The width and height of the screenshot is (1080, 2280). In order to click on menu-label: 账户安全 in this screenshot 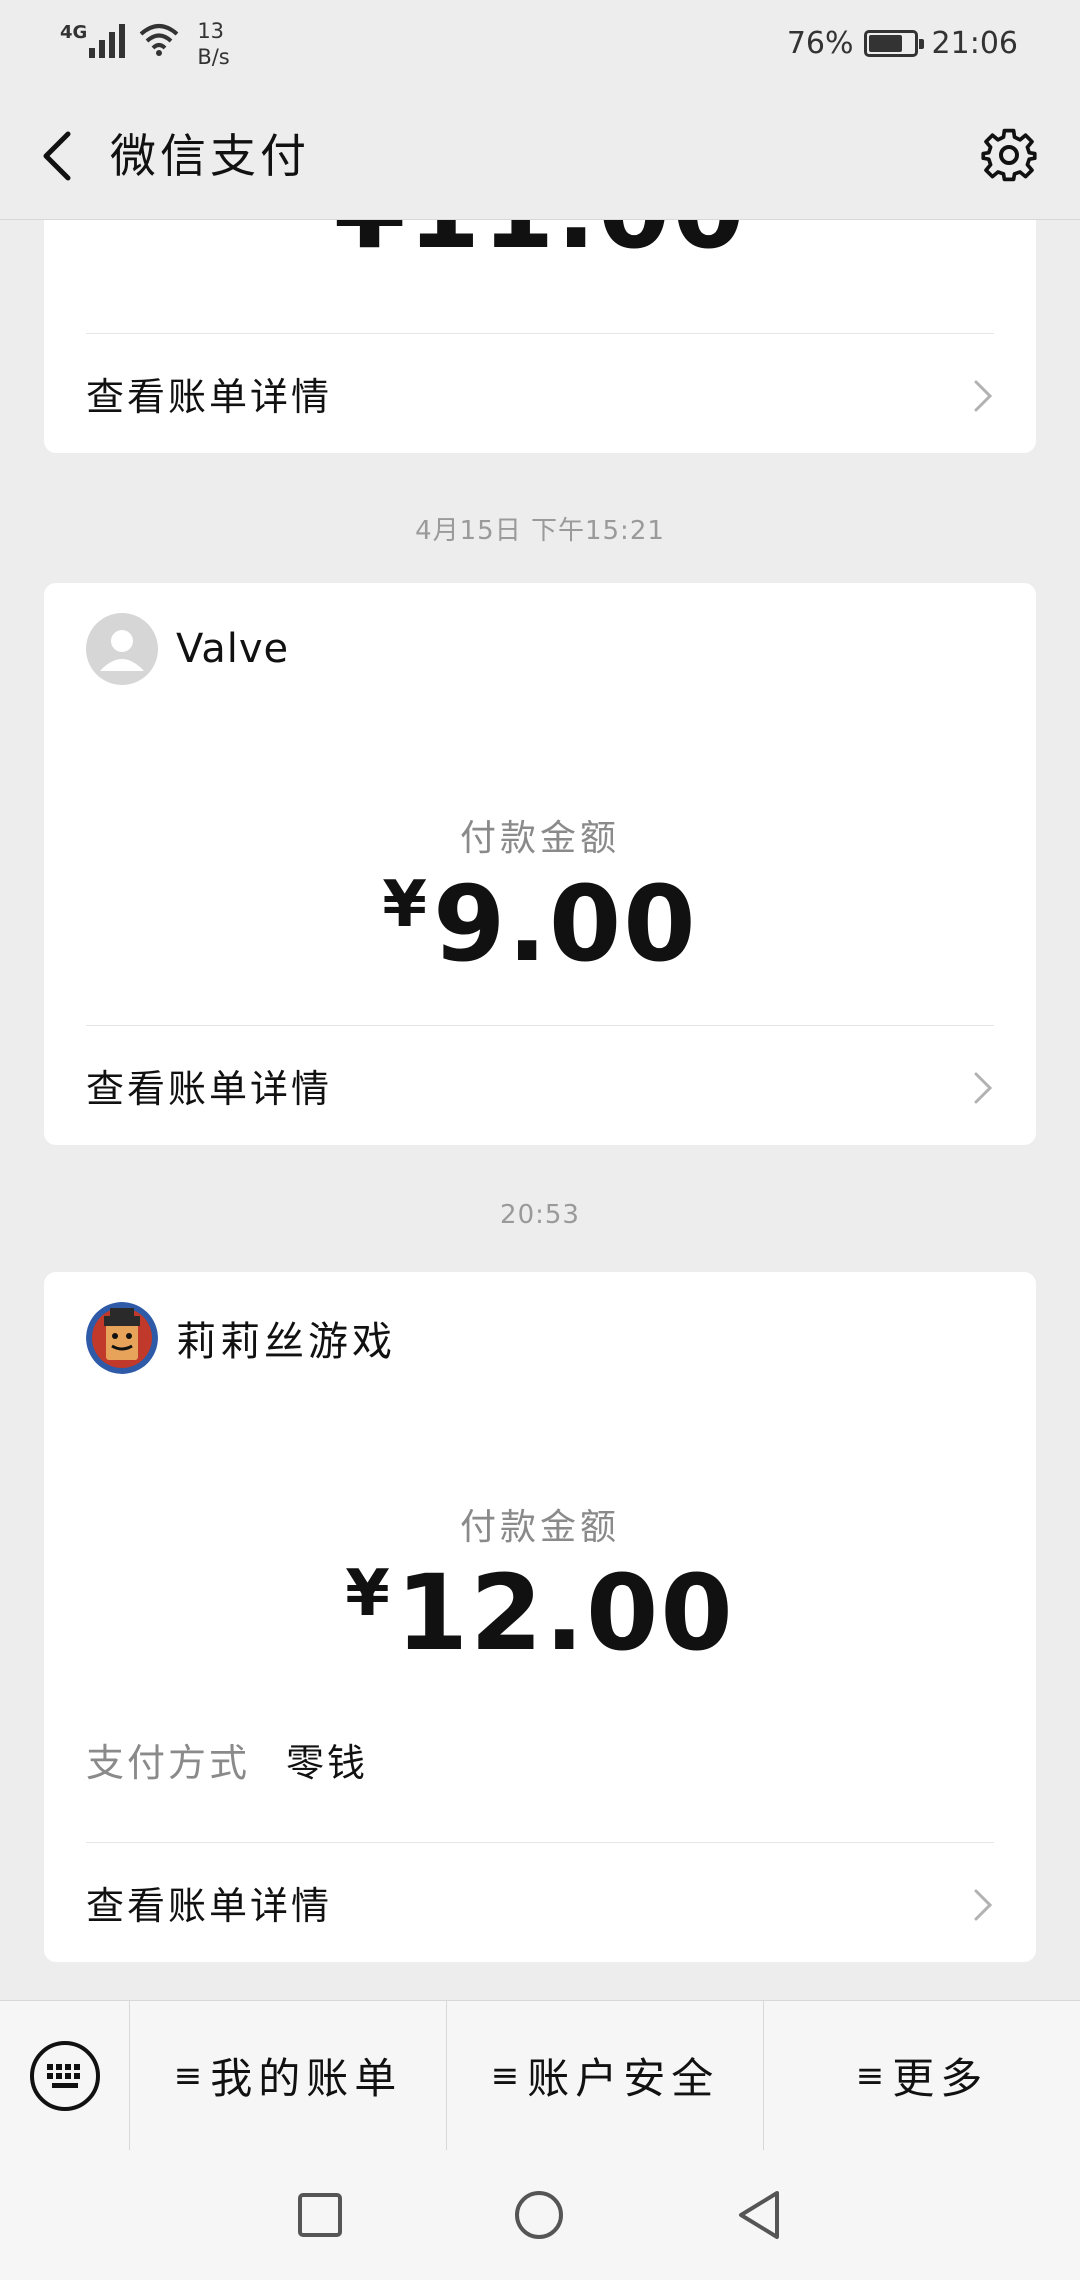, I will do `click(623, 2078)`.